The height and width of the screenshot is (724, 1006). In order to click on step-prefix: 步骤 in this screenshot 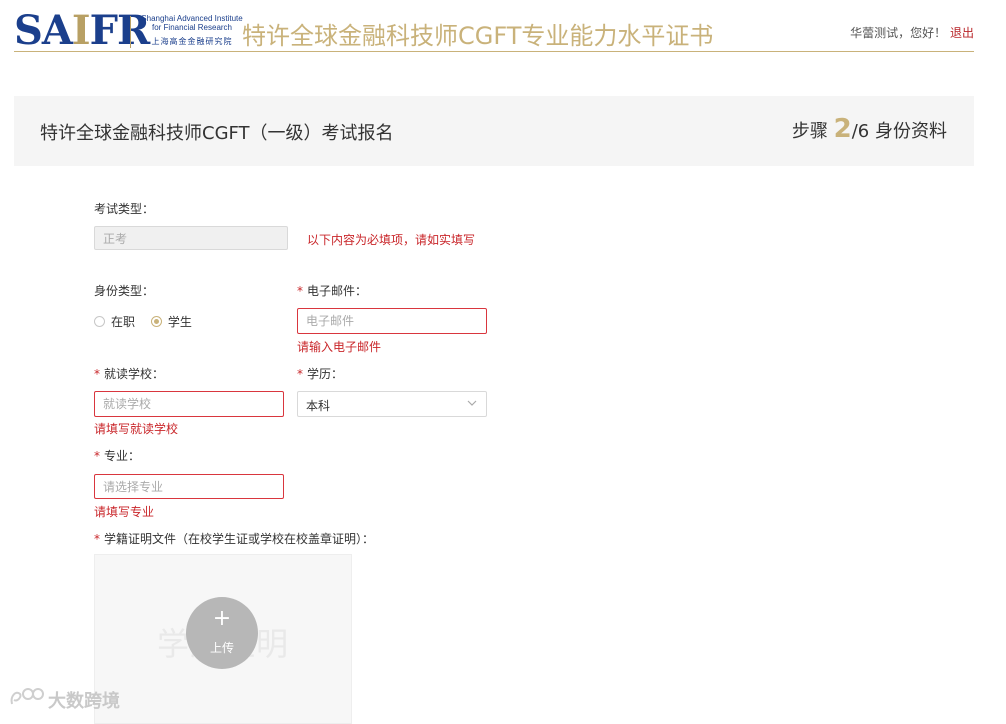, I will do `click(809, 131)`.